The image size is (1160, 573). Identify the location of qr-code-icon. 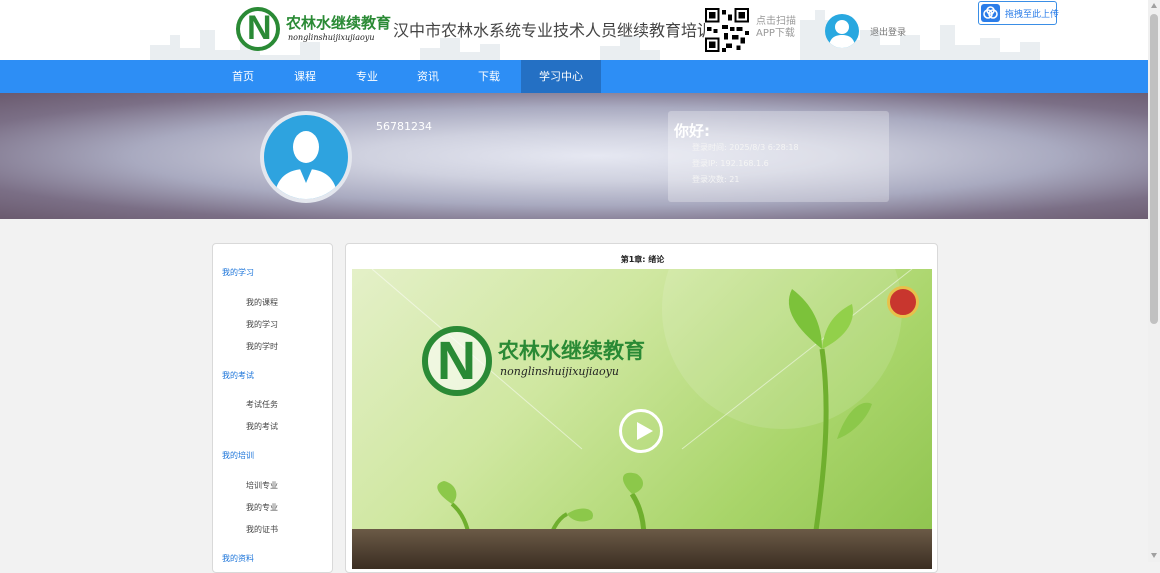
(727, 30).